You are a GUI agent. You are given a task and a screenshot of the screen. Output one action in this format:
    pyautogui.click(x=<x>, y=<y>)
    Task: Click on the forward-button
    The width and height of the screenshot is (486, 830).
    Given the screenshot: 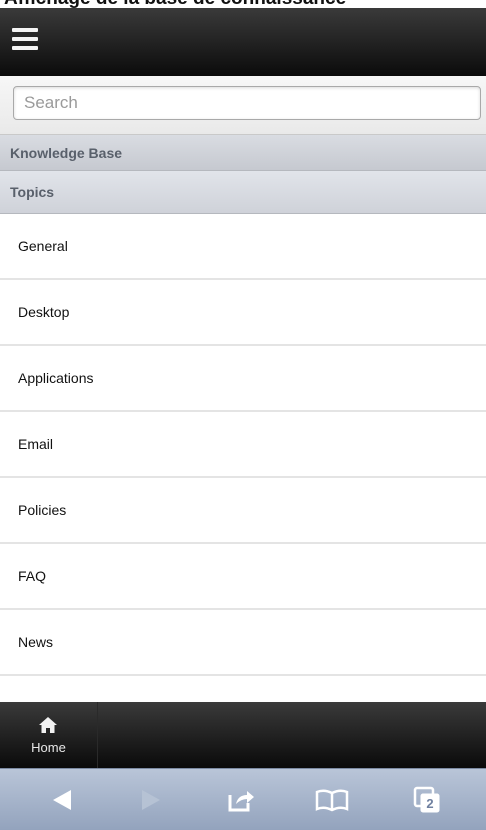 What is the action you would take?
    pyautogui.click(x=151, y=799)
    